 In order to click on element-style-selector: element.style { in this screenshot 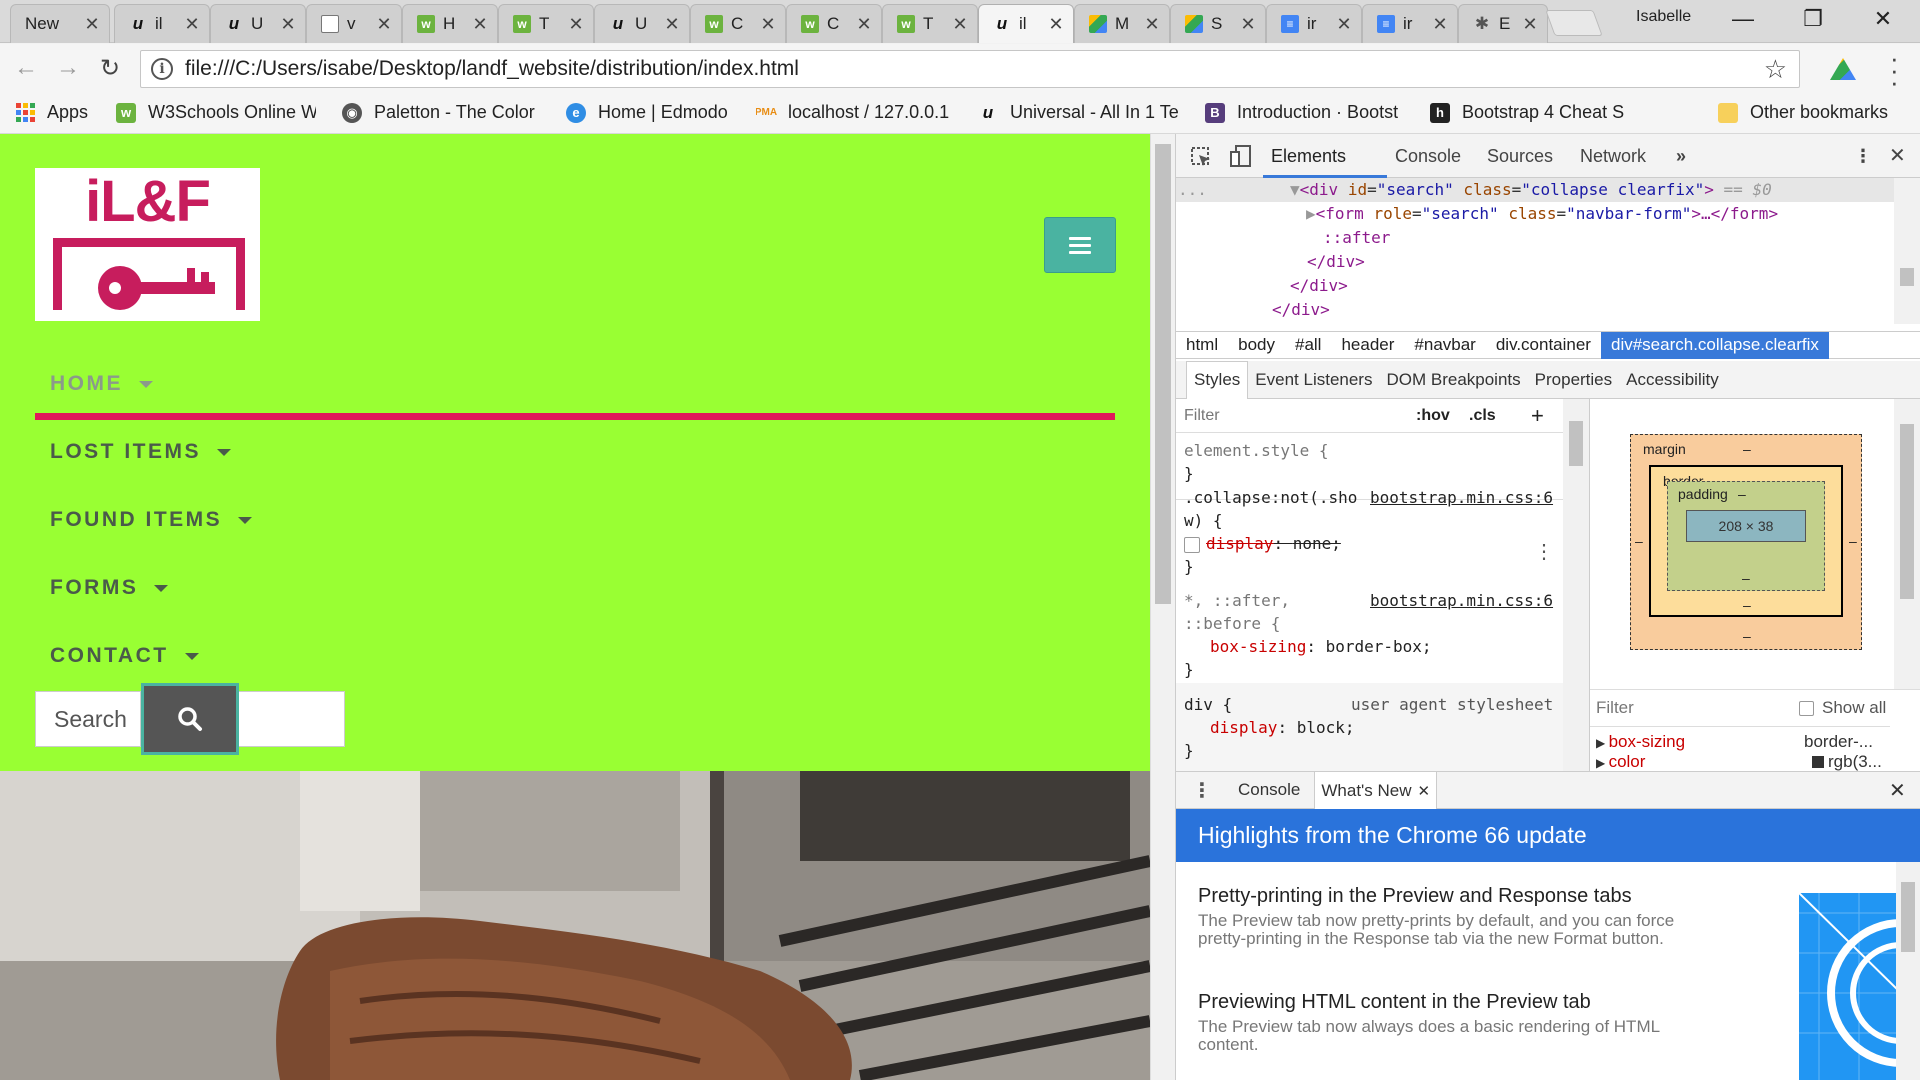, I will do `click(1256, 450)`.